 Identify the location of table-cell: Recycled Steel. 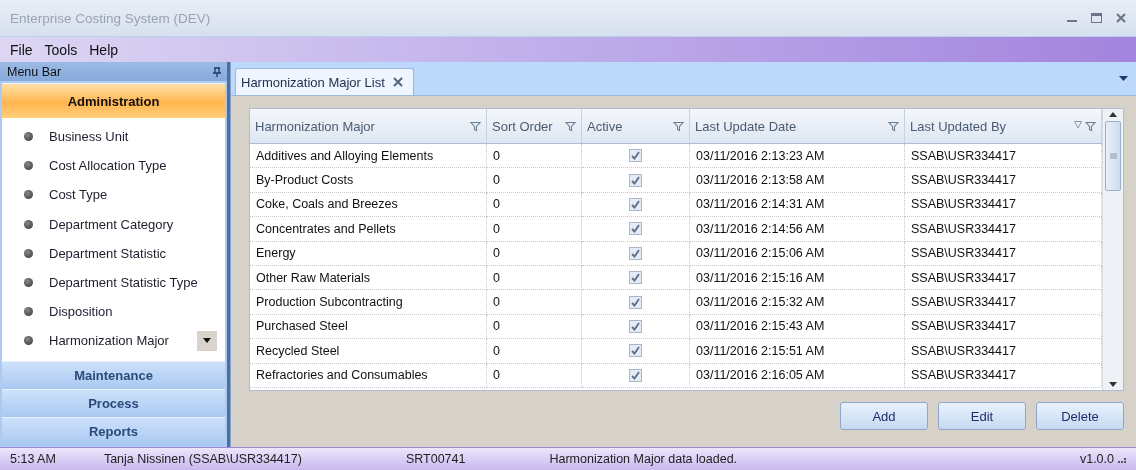
(368, 351).